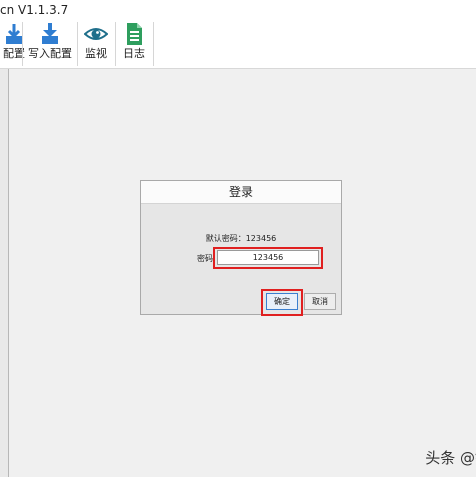  What do you see at coordinates (241, 238) in the screenshot?
I see `default-password-hint: 默认密码：123456` at bounding box center [241, 238].